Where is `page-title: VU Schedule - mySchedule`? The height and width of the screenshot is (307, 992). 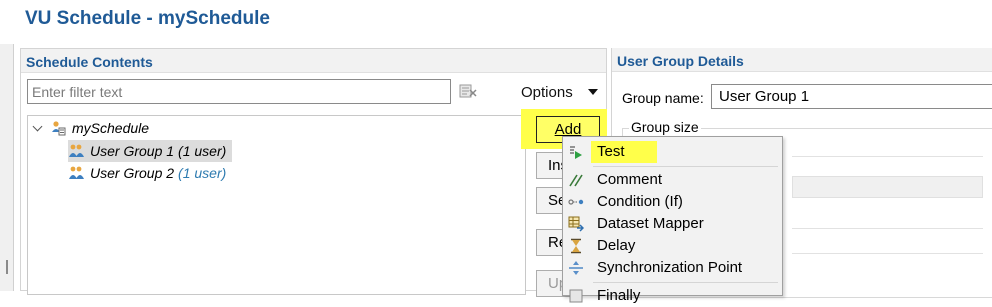 page-title: VU Schedule - mySchedule is located at coordinates (147, 18).